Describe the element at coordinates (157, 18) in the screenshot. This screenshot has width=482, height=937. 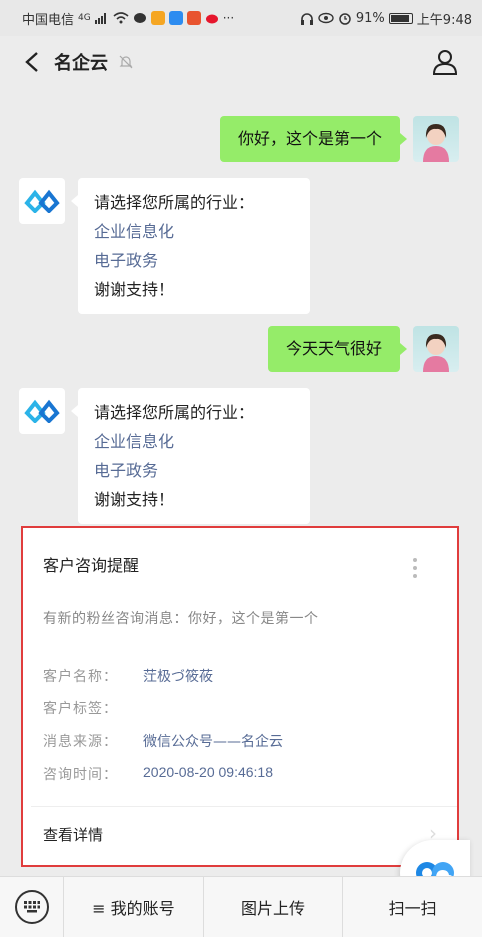
I see `app-icon-orange` at that location.